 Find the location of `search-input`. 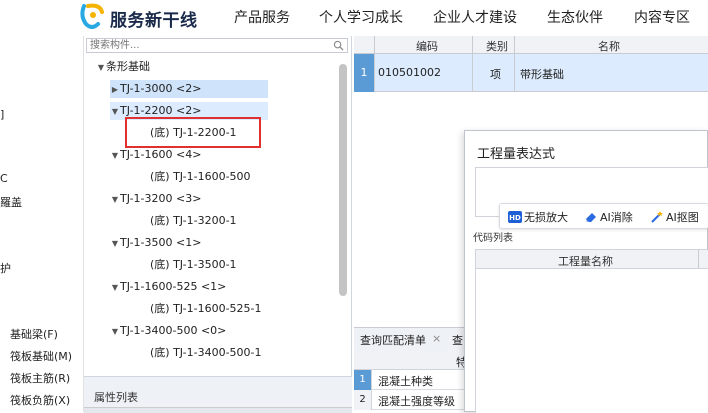

search-input is located at coordinates (205, 45).